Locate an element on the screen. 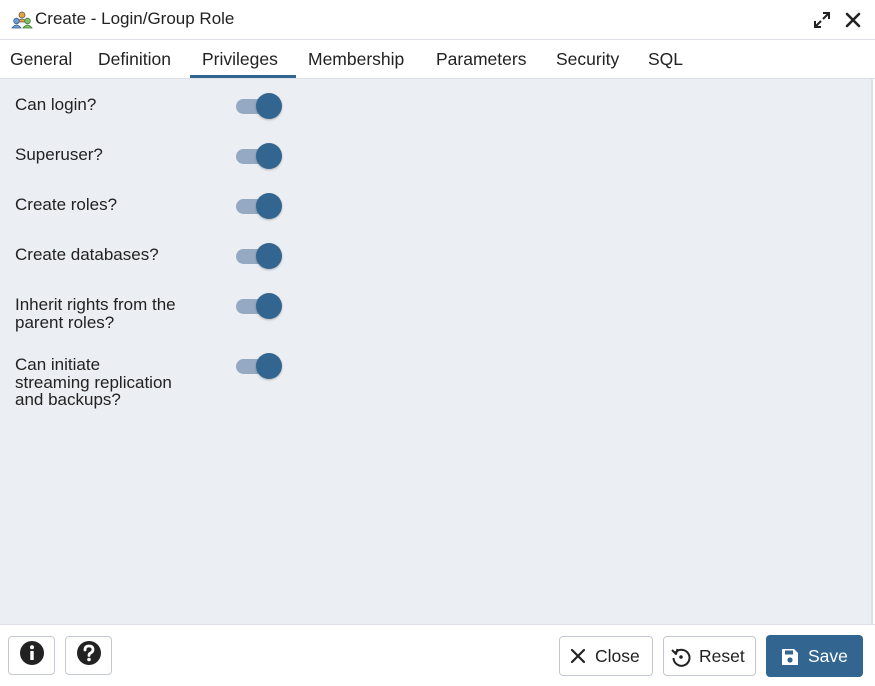  create-roles-label: Create roles? is located at coordinates (115, 205).